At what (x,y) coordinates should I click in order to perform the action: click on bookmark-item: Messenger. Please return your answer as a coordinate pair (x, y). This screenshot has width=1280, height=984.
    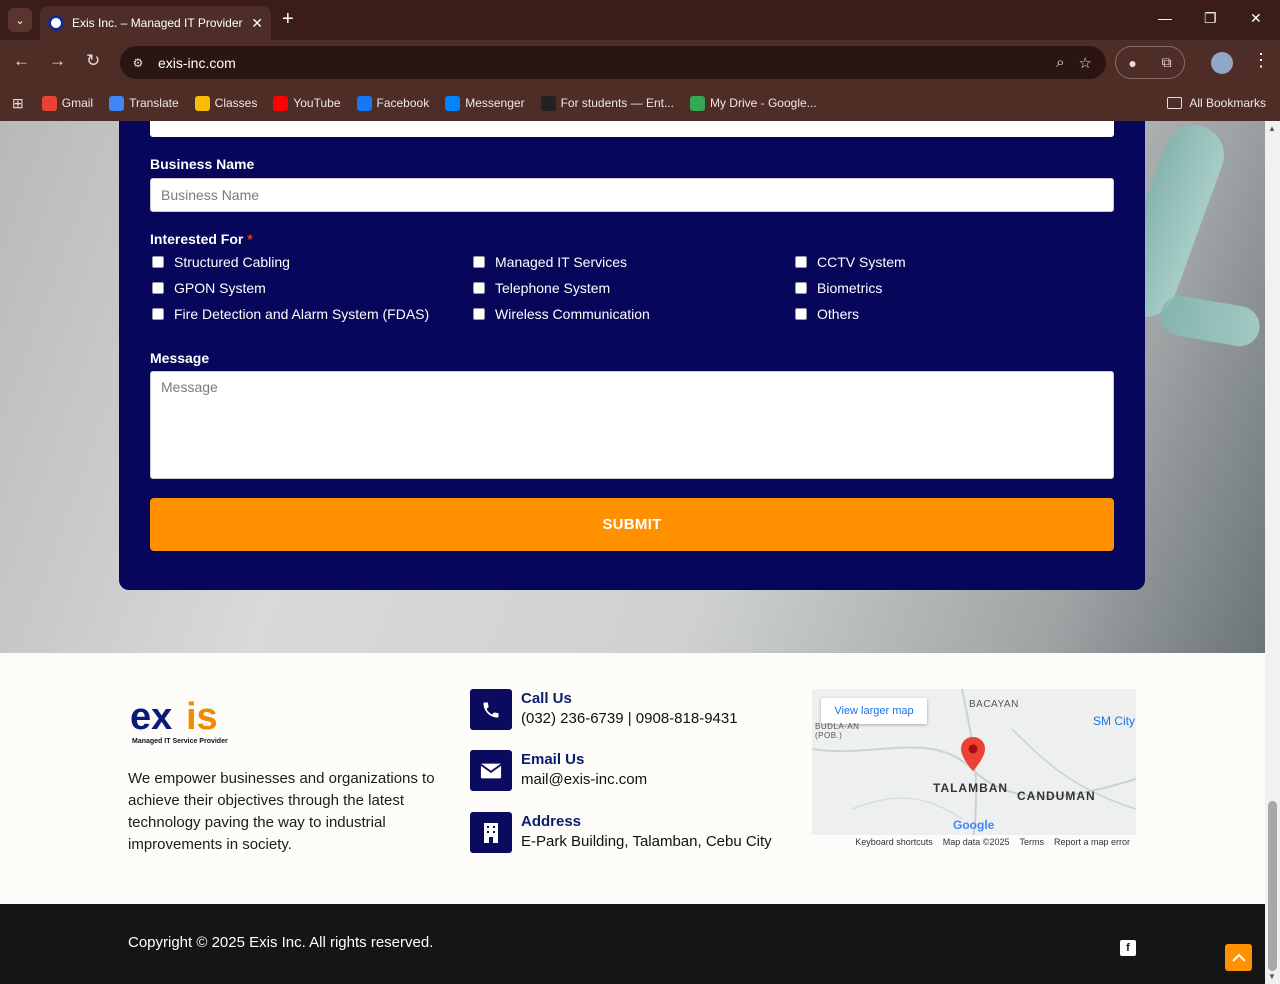
    Looking at the image, I should click on (485, 103).